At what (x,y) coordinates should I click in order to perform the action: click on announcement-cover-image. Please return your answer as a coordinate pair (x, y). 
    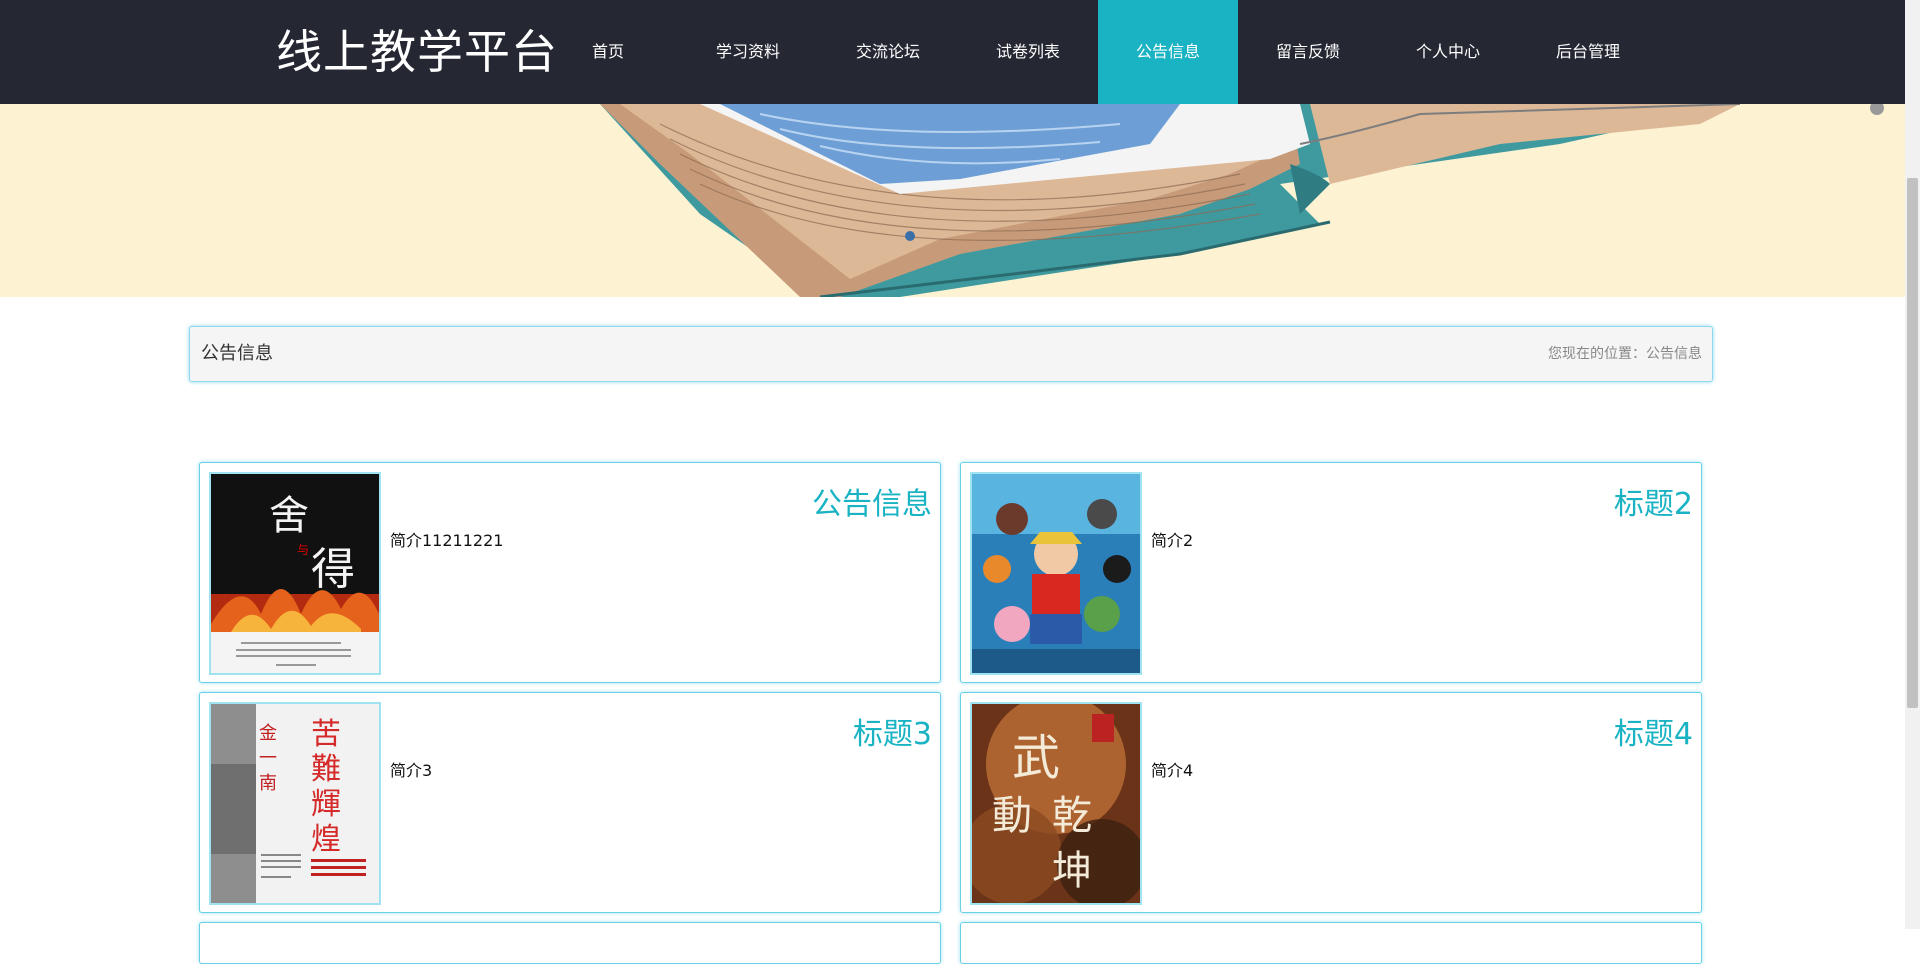
    Looking at the image, I should click on (1056, 573).